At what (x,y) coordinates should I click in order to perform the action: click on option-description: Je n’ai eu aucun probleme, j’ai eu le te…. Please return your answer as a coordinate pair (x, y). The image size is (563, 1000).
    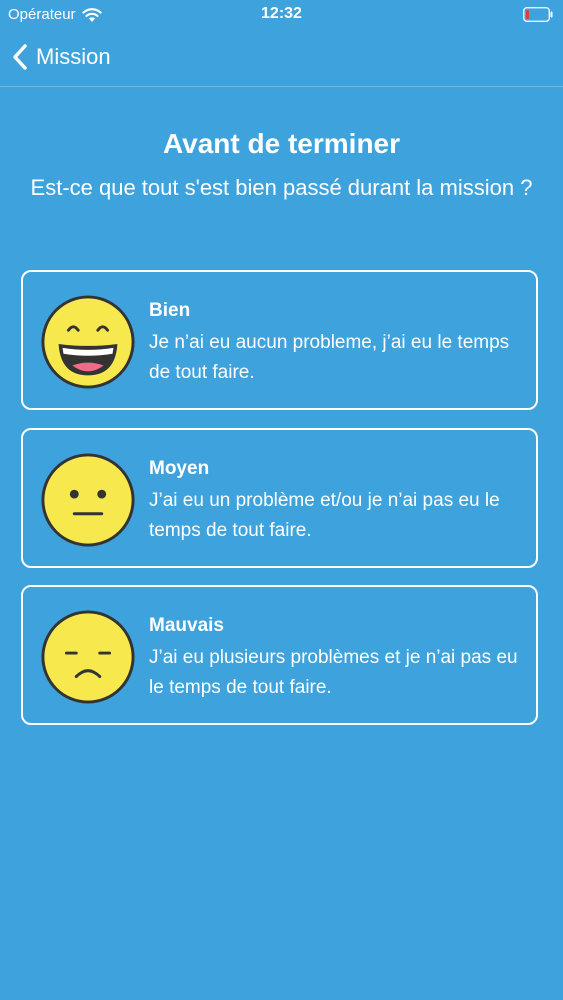
    Looking at the image, I should click on (329, 357).